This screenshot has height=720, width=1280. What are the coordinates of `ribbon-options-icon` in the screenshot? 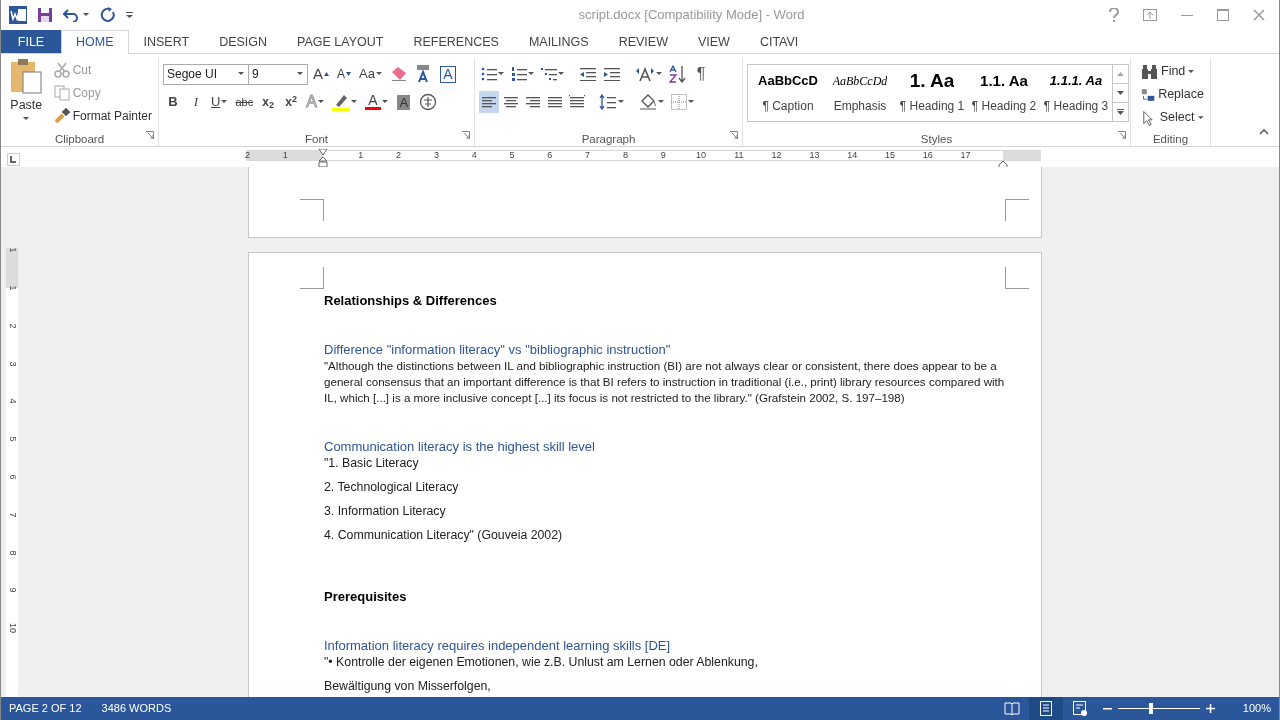 It's located at (1150, 15).